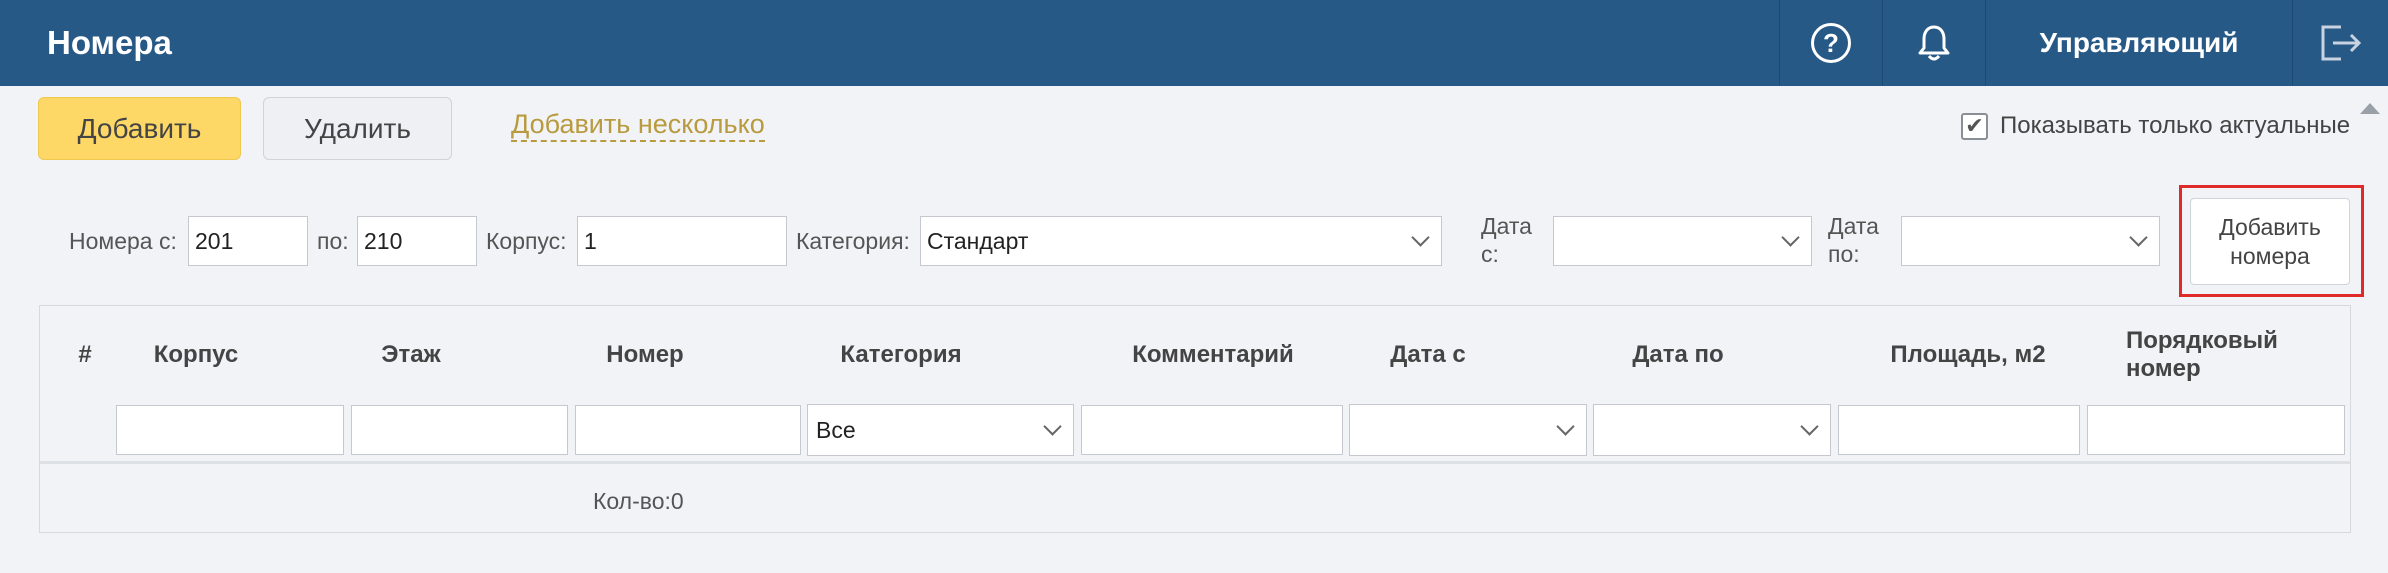  What do you see at coordinates (1682, 241) in the screenshot?
I see `date-from-select` at bounding box center [1682, 241].